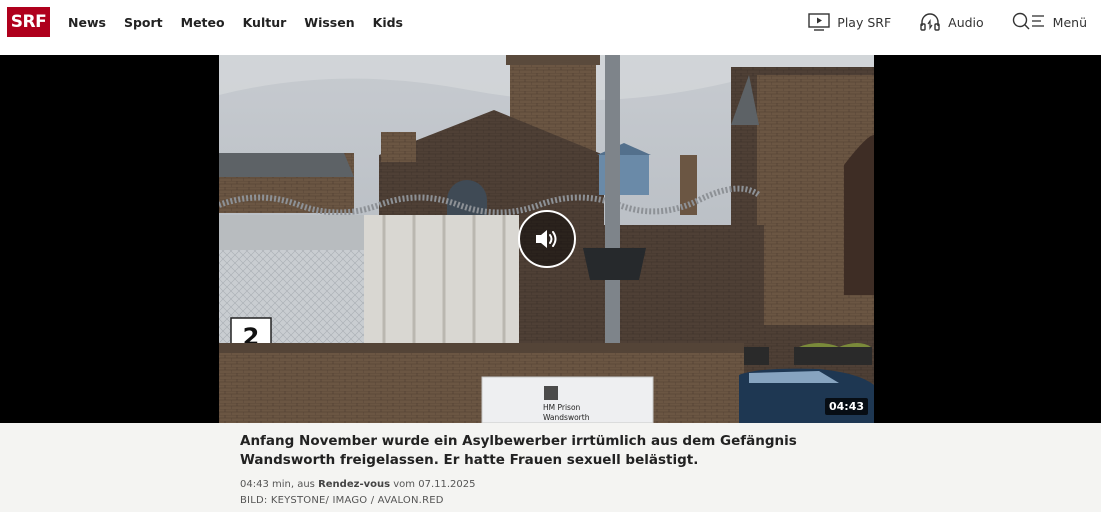  Describe the element at coordinates (143, 22) in the screenshot. I see `nav-sport: Sport` at that location.